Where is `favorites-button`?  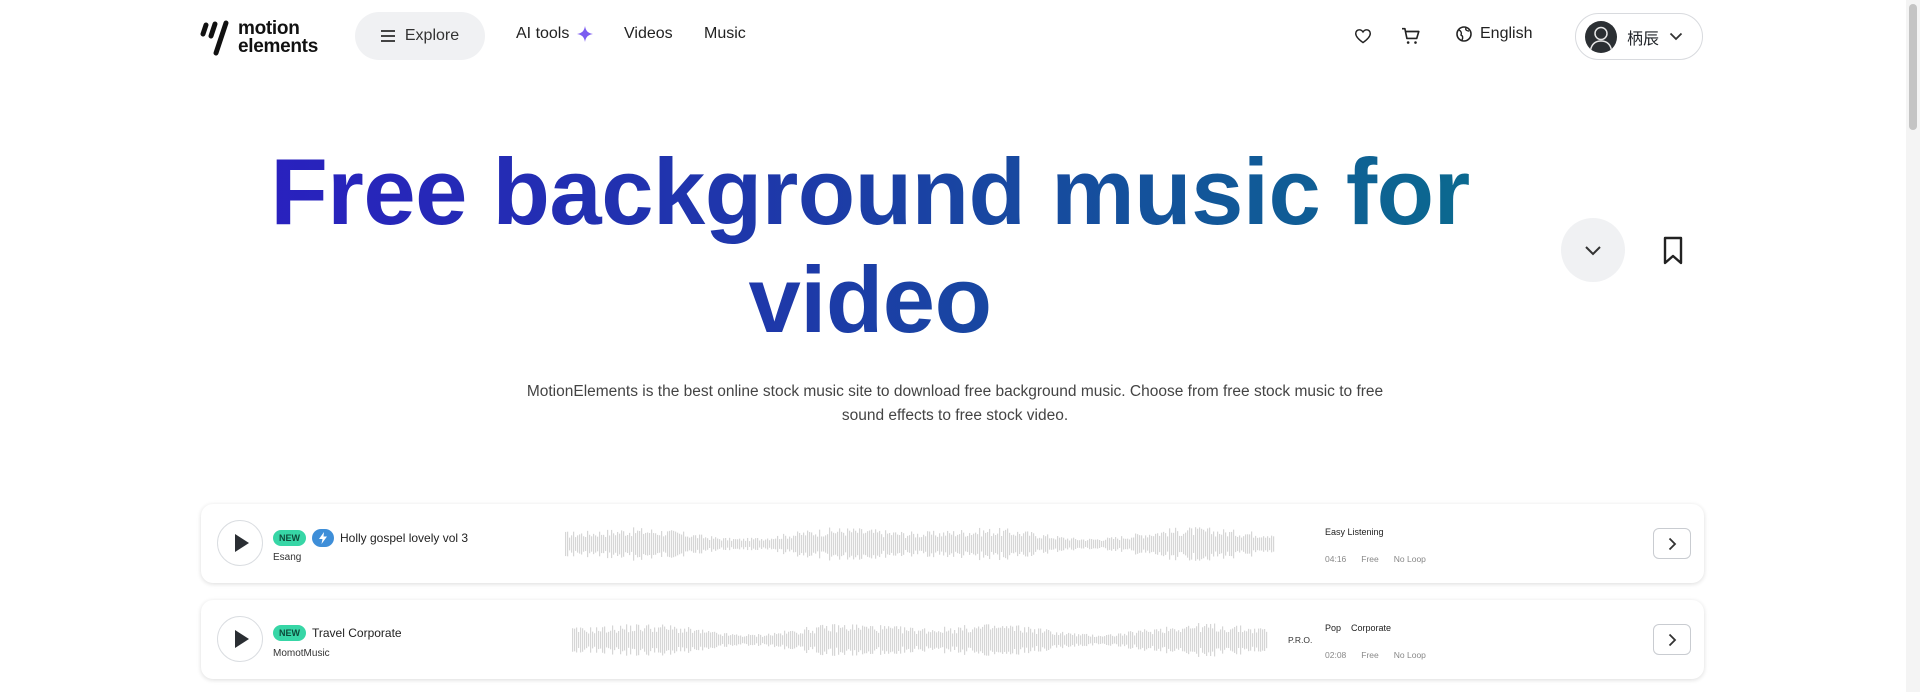
favorites-button is located at coordinates (1363, 36).